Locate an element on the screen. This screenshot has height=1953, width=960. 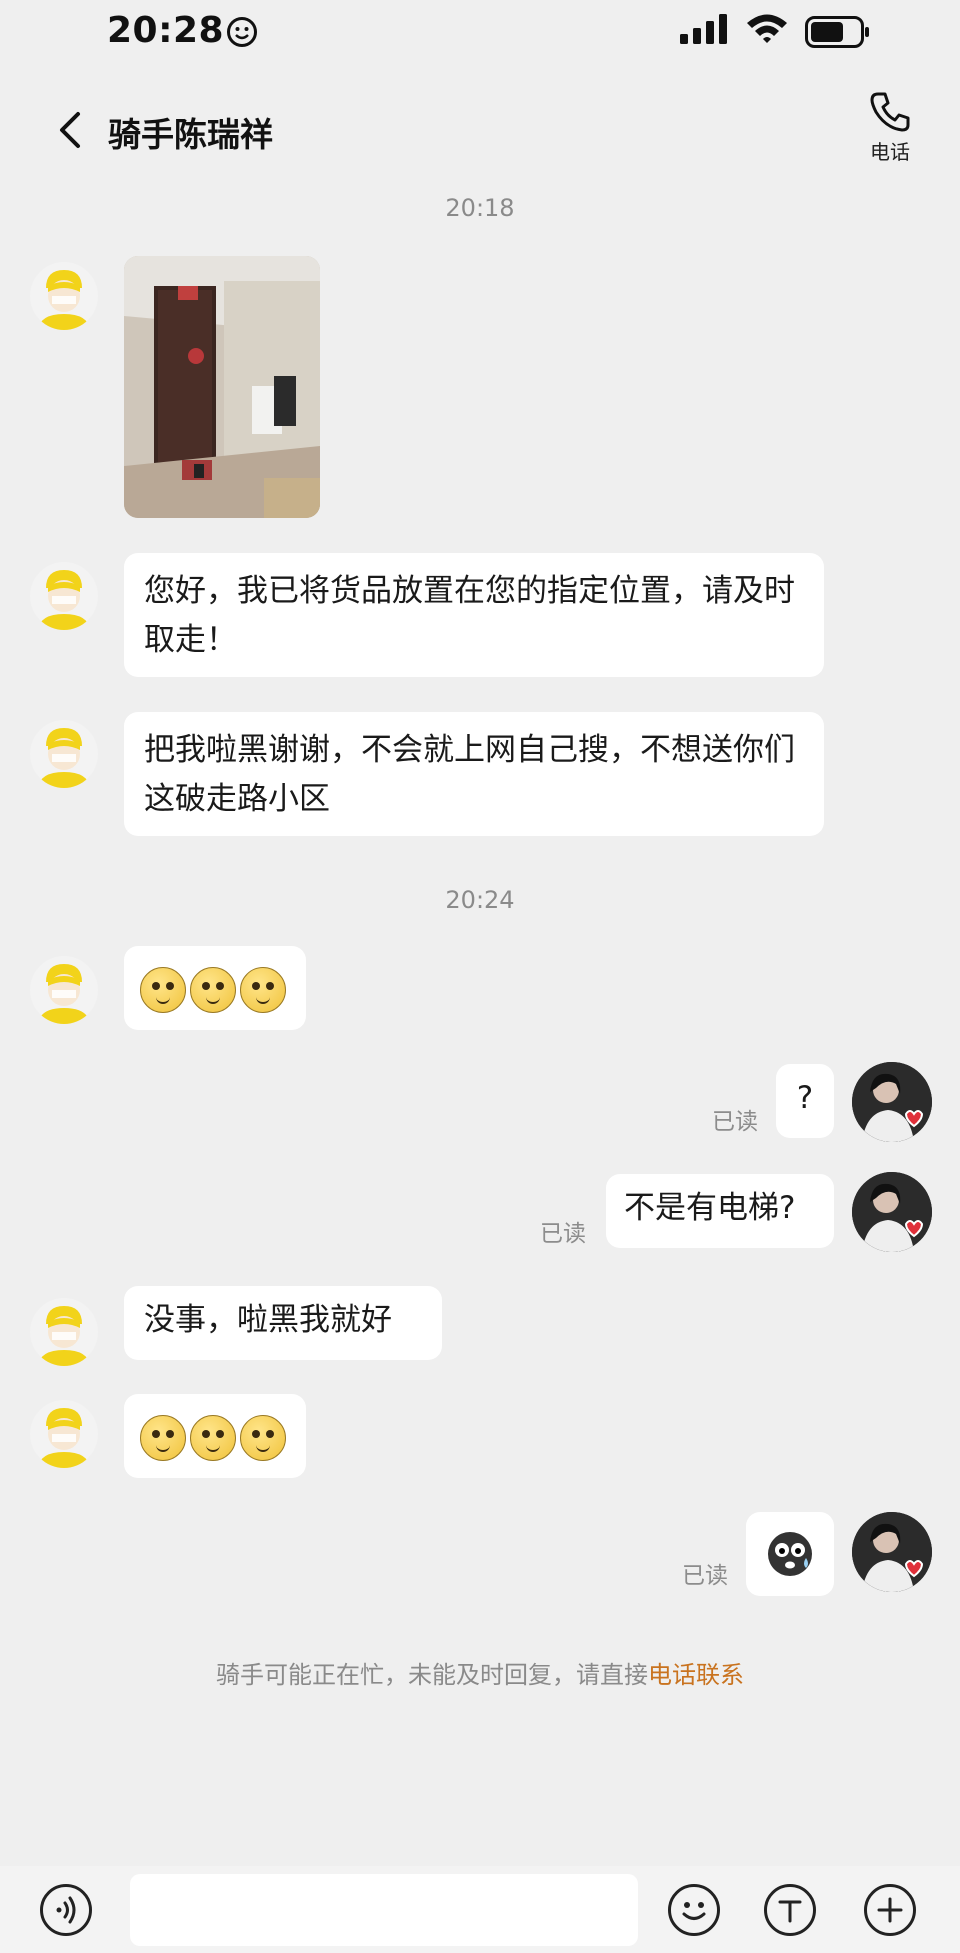
photo-message is located at coordinates (222, 387).